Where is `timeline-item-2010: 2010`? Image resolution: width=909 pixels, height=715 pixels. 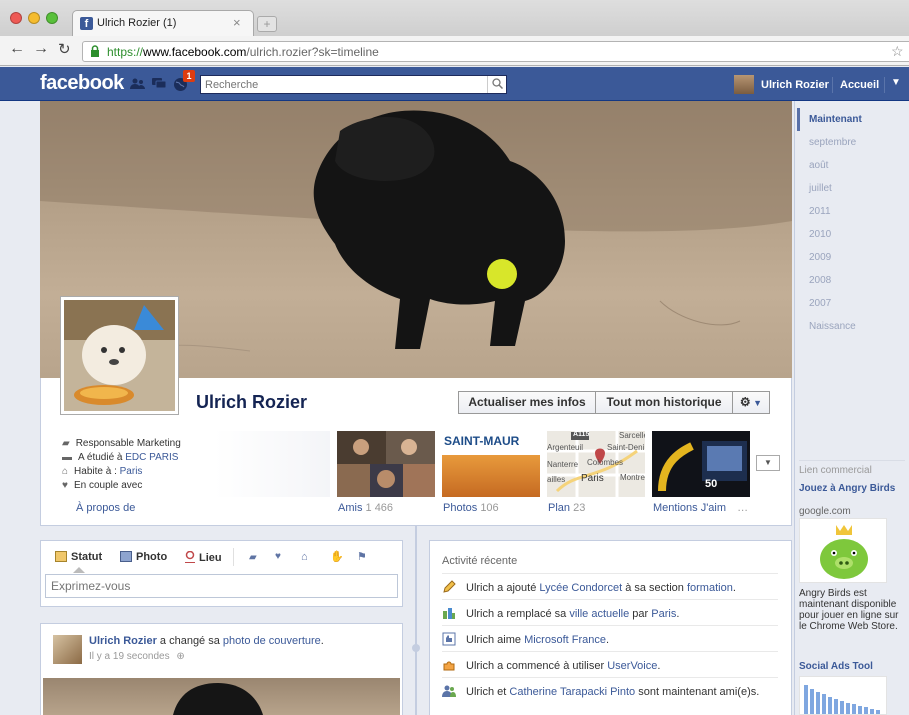
timeline-item-2010: 2010 is located at coordinates (853, 234).